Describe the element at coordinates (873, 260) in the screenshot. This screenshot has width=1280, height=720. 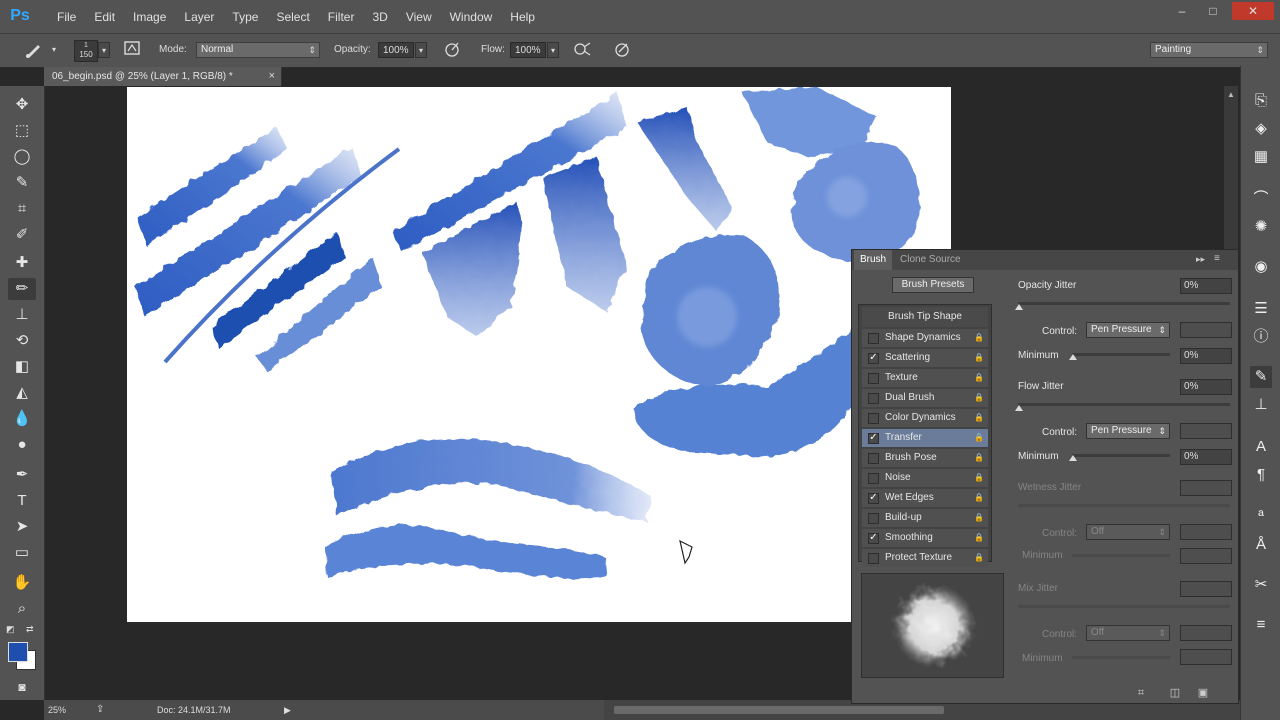
I see `tab-brush: Brush` at that location.